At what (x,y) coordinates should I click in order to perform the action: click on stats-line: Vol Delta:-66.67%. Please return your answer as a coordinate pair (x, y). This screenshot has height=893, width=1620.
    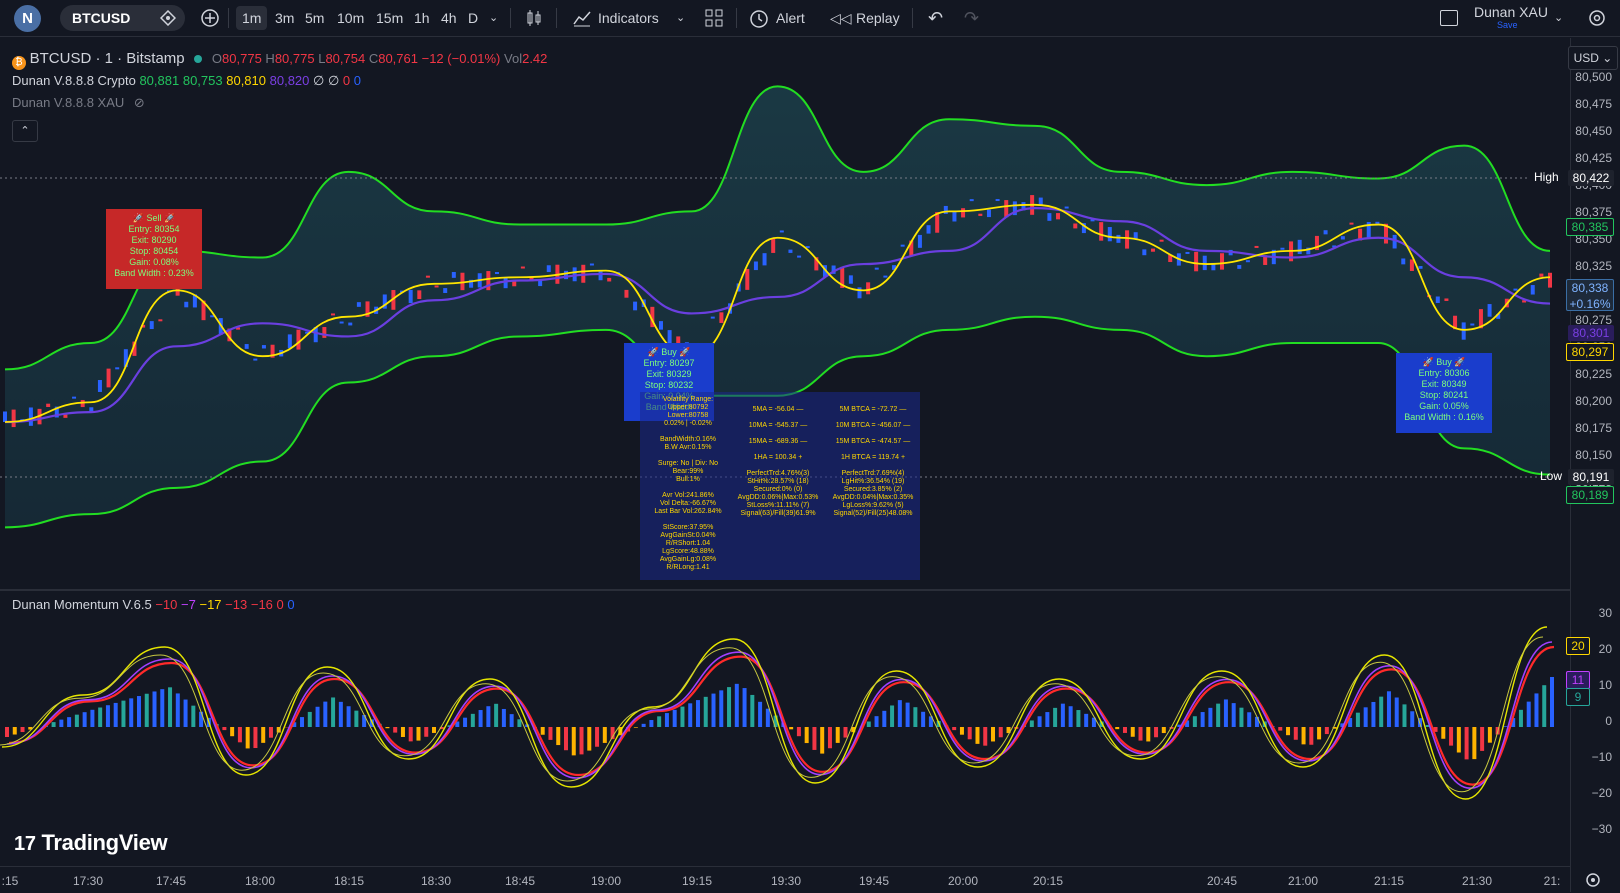
    Looking at the image, I should click on (688, 504).